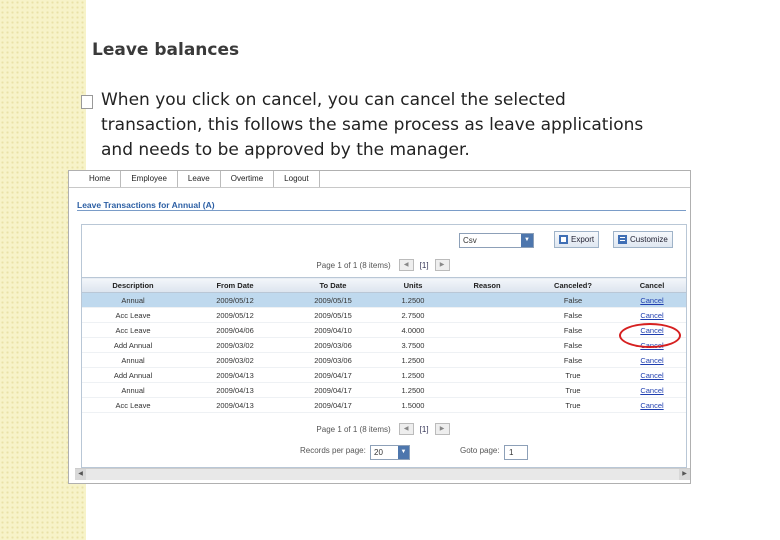 Image resolution: width=780 pixels, height=540 pixels. I want to click on export-label: Export, so click(583, 239).